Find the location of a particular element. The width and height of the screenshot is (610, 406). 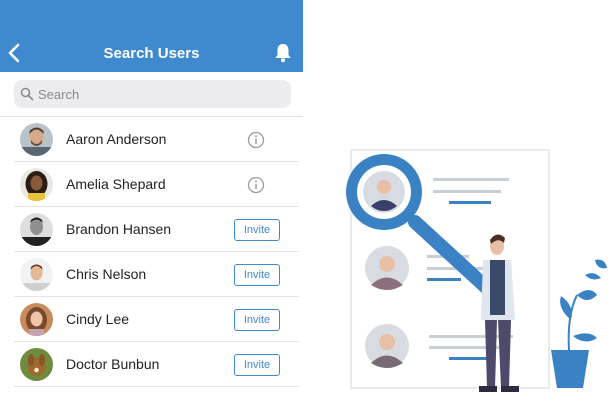

user-row: Chris Nelson Invite is located at coordinates (156, 274).